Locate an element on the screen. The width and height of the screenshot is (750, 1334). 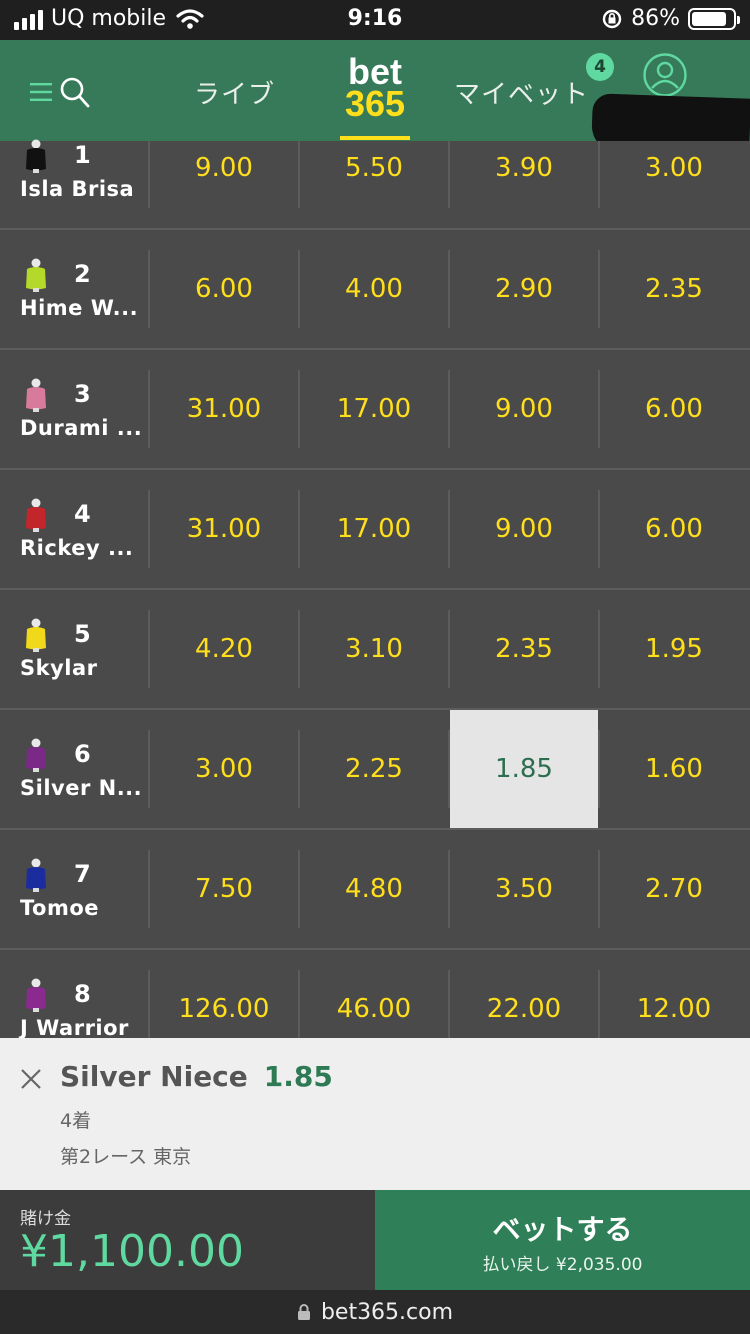
orientation-lock-icon is located at coordinates (612, 18).